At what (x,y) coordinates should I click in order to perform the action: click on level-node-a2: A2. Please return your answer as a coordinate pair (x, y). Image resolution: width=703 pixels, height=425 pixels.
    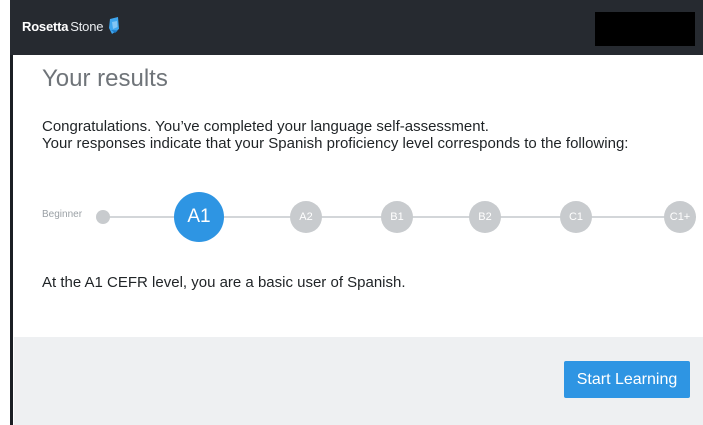
    Looking at the image, I should click on (306, 217).